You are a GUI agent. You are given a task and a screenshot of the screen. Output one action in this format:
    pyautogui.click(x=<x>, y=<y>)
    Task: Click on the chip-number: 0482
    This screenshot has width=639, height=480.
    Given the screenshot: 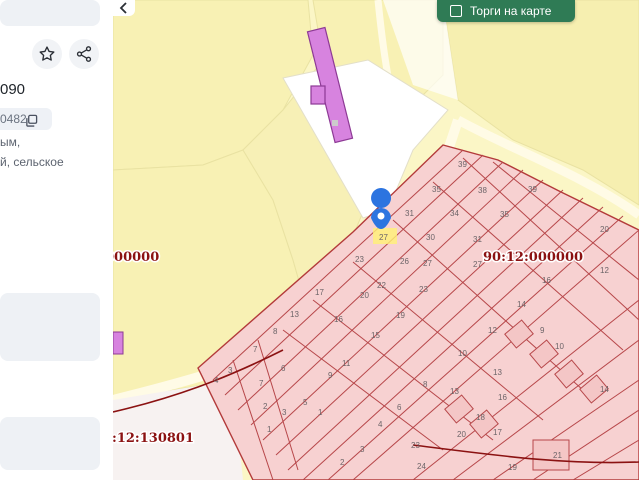 What is the action you would take?
    pyautogui.click(x=13, y=119)
    